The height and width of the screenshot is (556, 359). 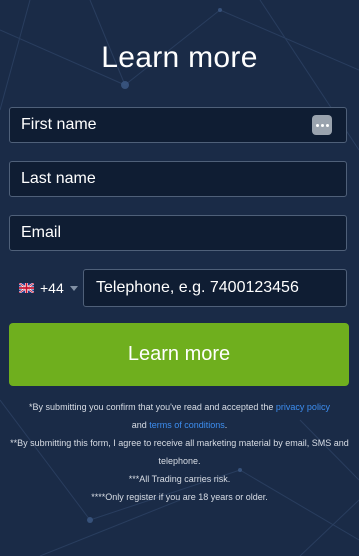 I want to click on country-code-selector: +44, so click(x=45, y=288).